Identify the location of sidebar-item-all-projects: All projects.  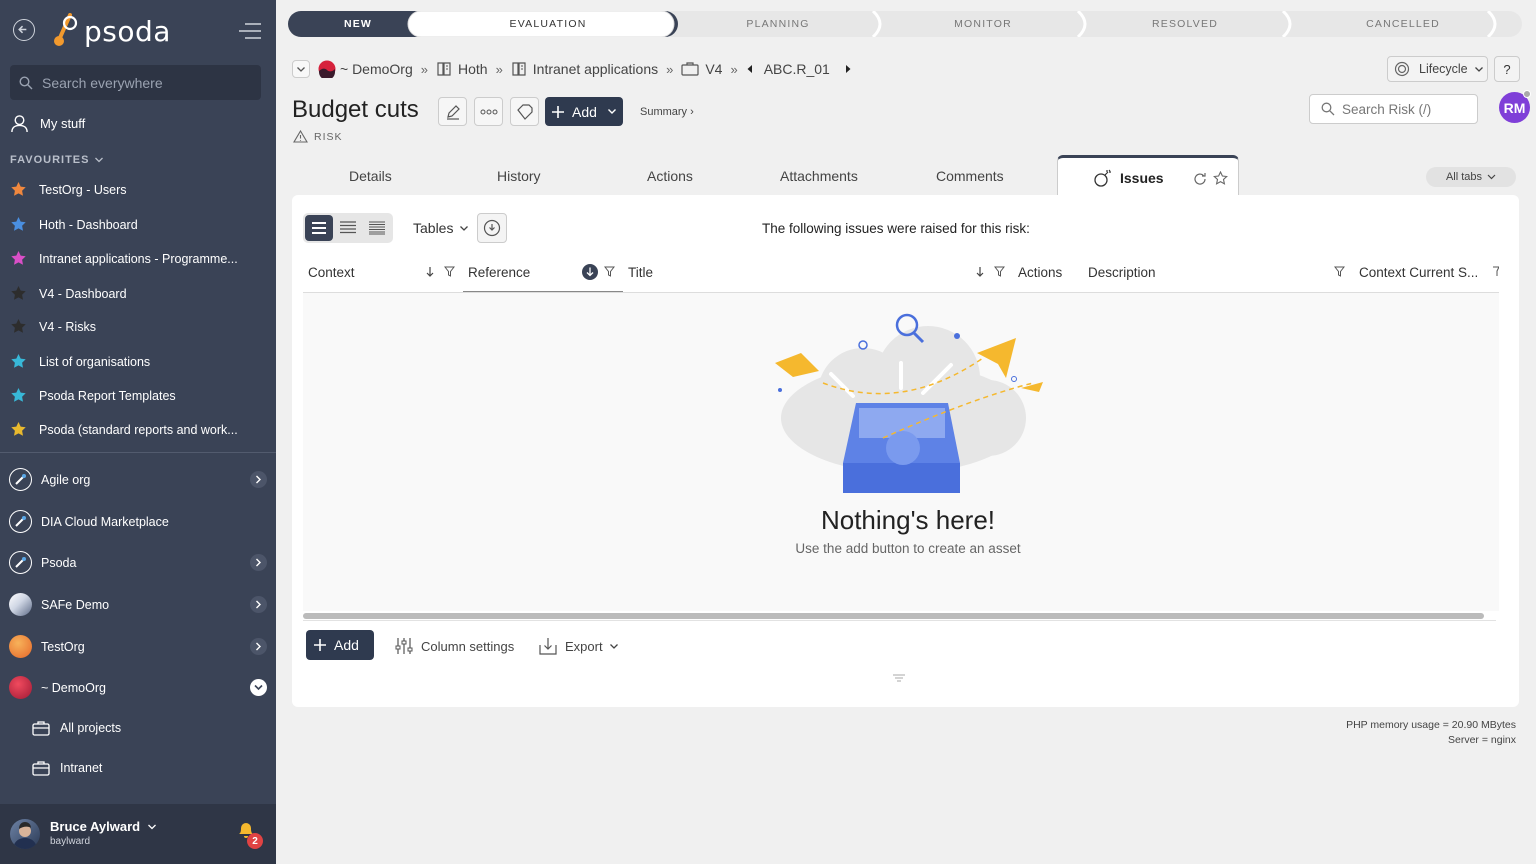
(76, 728).